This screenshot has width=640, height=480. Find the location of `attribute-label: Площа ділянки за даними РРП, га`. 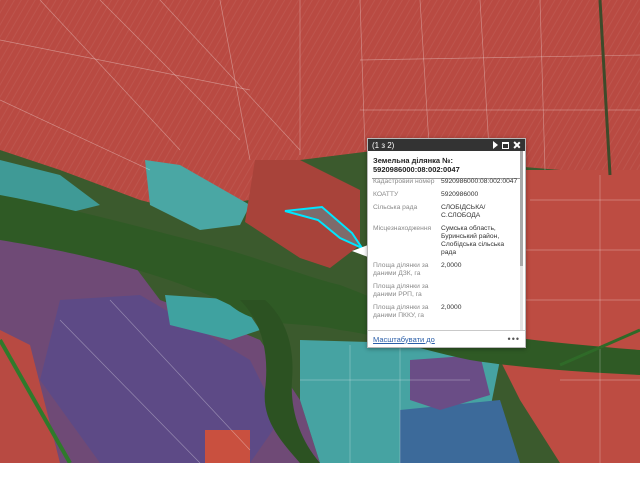

attribute-label: Площа ділянки за даними РРП, га is located at coordinates (401, 290).